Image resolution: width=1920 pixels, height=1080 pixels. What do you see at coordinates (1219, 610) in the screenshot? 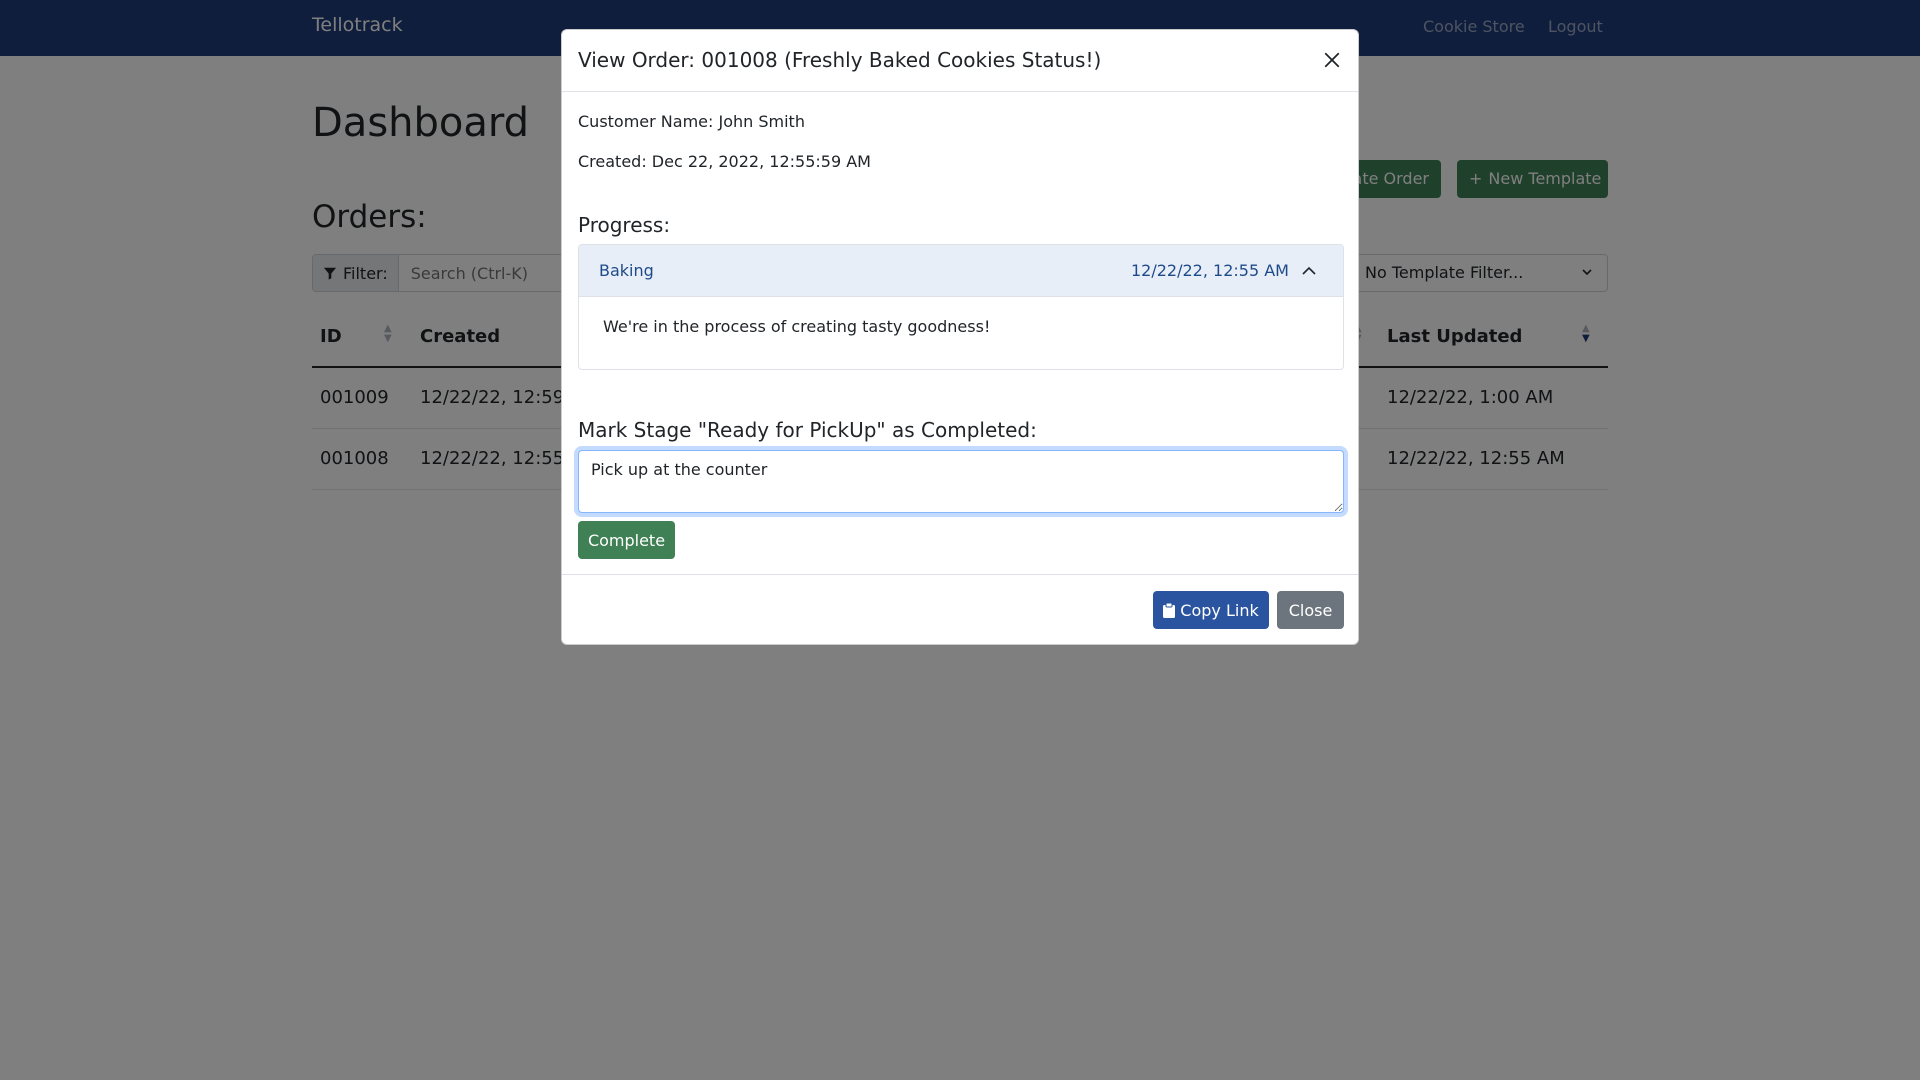
I see `copy-link-label: Copy Link` at bounding box center [1219, 610].